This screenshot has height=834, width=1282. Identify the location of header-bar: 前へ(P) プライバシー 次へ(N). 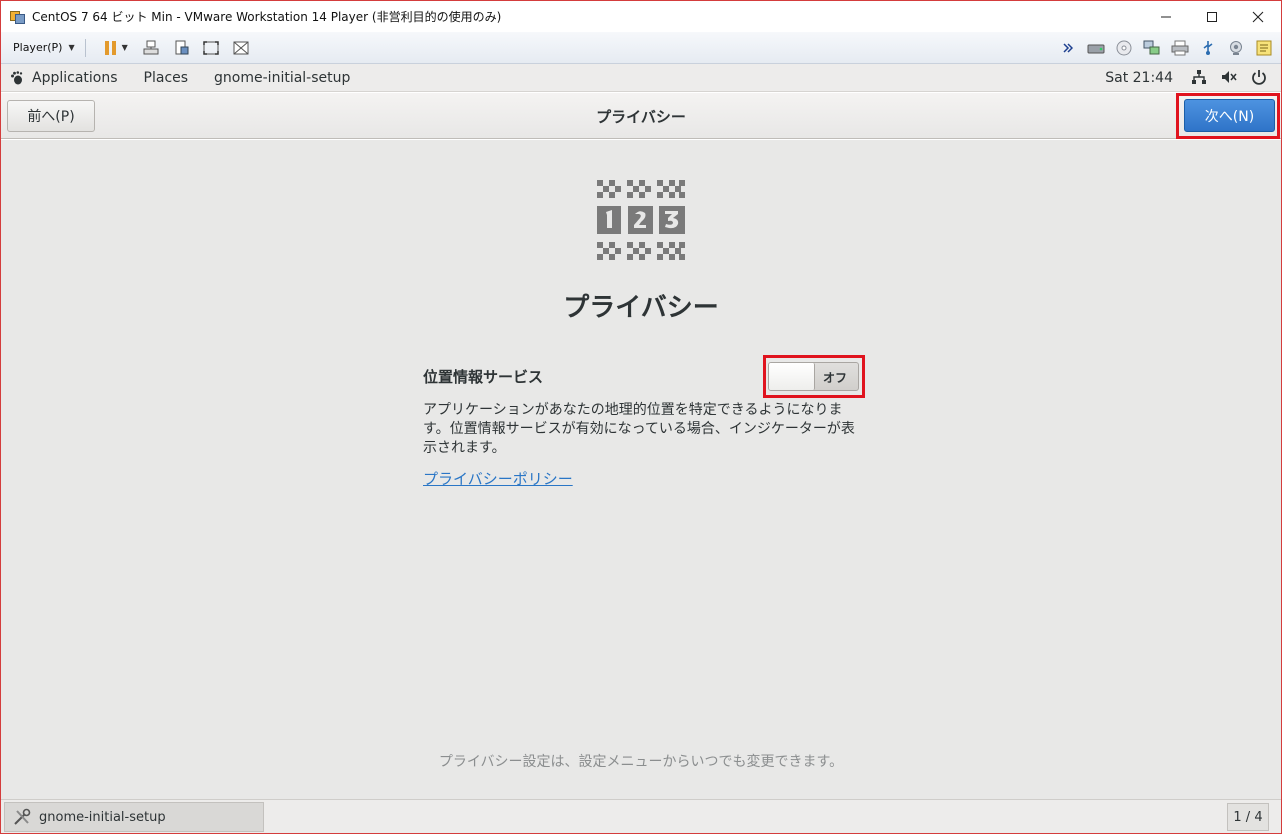
(641, 116).